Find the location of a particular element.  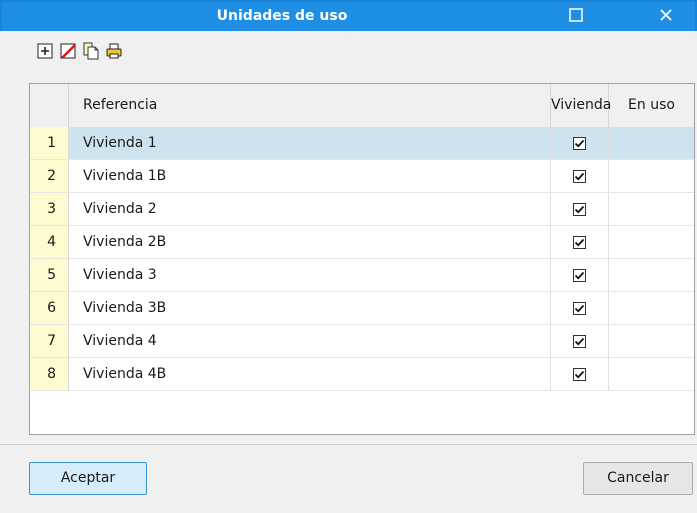

cancel-button: Cancelar is located at coordinates (638, 478).